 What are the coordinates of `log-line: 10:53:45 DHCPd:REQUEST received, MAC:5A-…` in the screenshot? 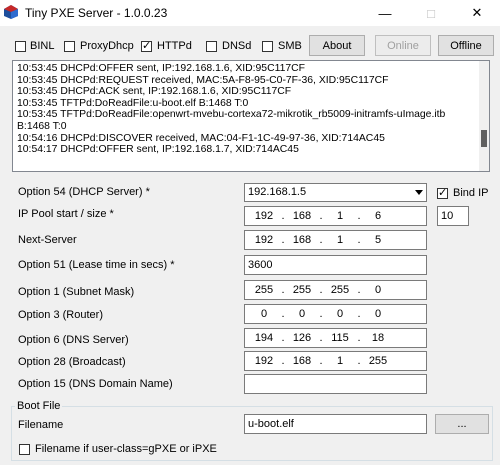 It's located at (203, 80).